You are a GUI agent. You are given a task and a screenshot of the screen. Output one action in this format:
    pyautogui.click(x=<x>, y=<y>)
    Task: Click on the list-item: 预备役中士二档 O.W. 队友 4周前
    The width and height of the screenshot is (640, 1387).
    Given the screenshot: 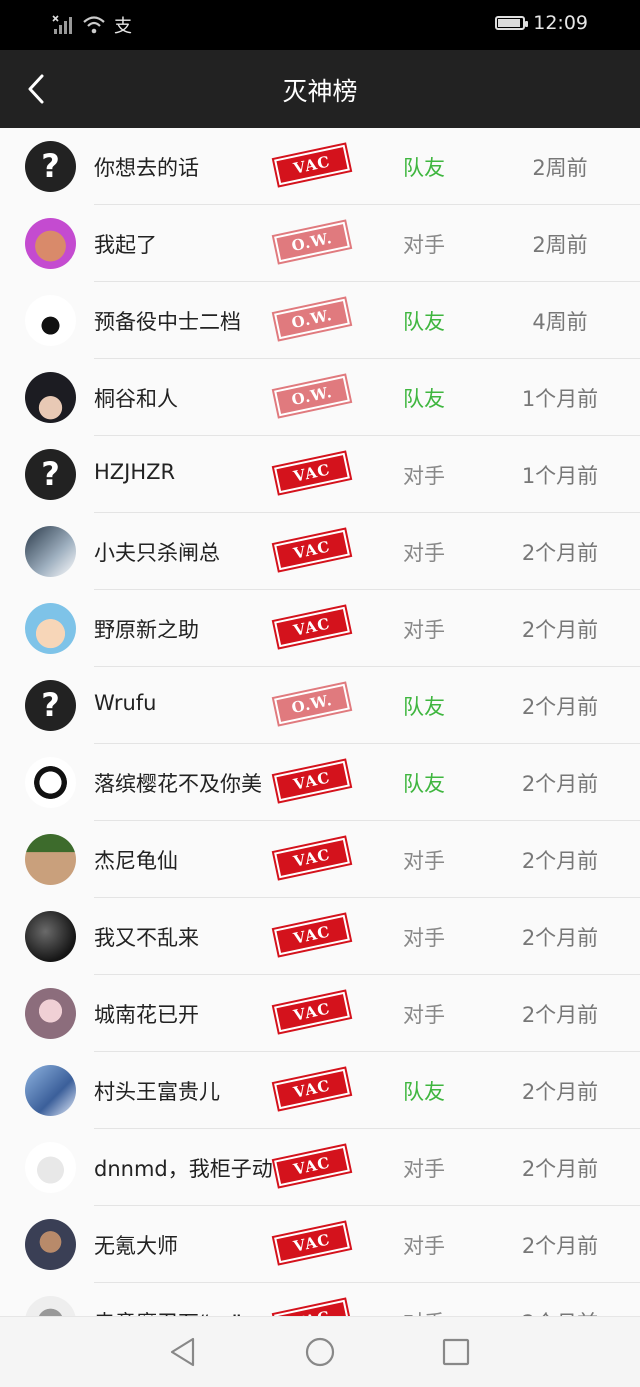 What is the action you would take?
    pyautogui.click(x=320, y=320)
    